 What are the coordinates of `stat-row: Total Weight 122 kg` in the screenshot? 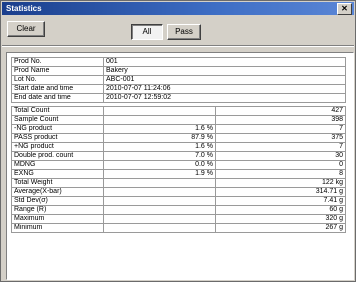 It's located at (178, 183).